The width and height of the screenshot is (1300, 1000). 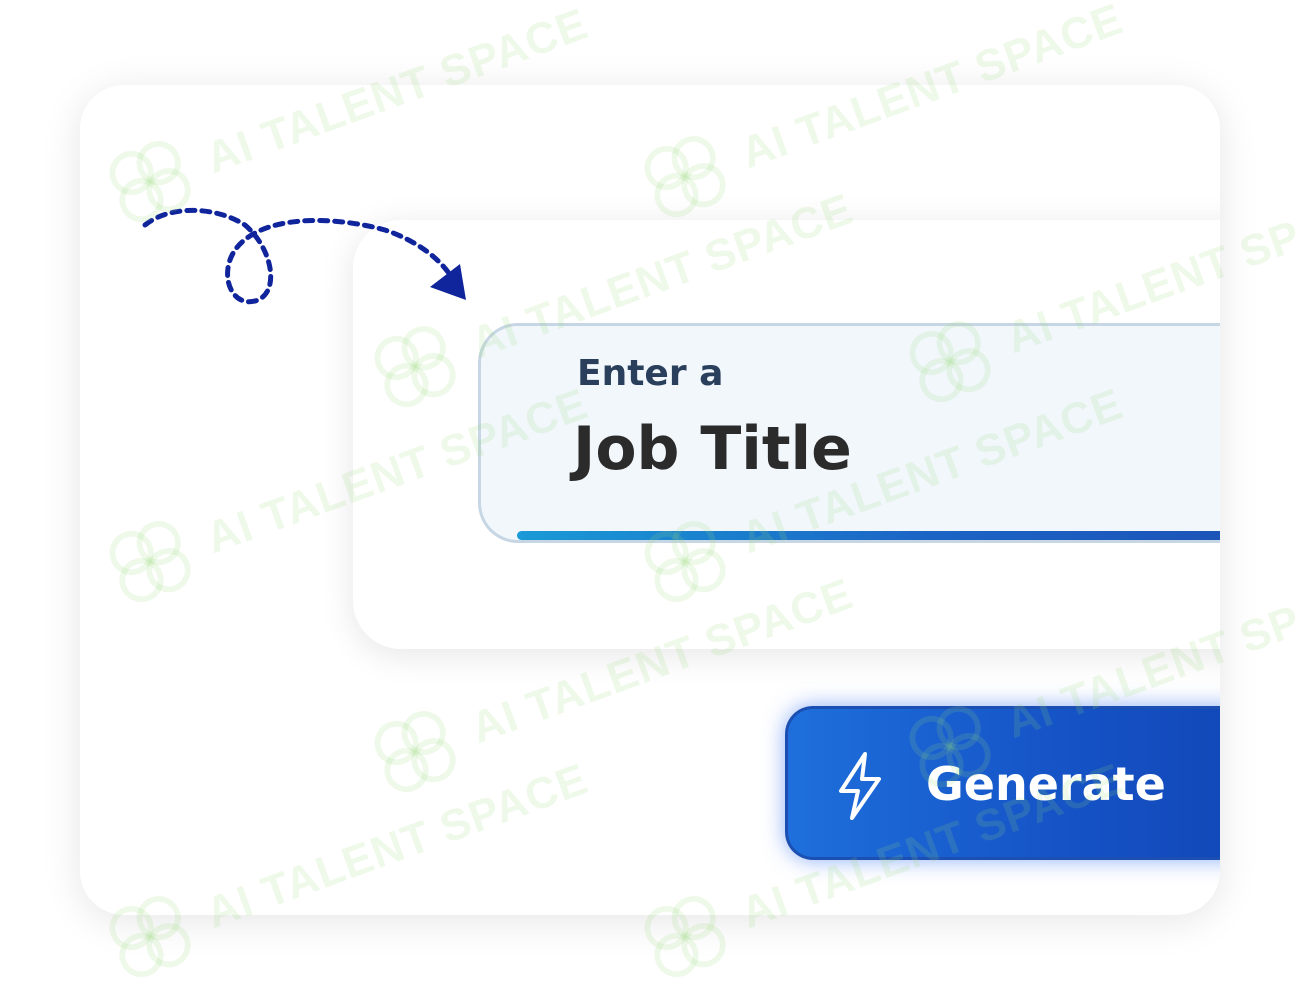 I want to click on input-focus-underline, so click(x=868, y=535).